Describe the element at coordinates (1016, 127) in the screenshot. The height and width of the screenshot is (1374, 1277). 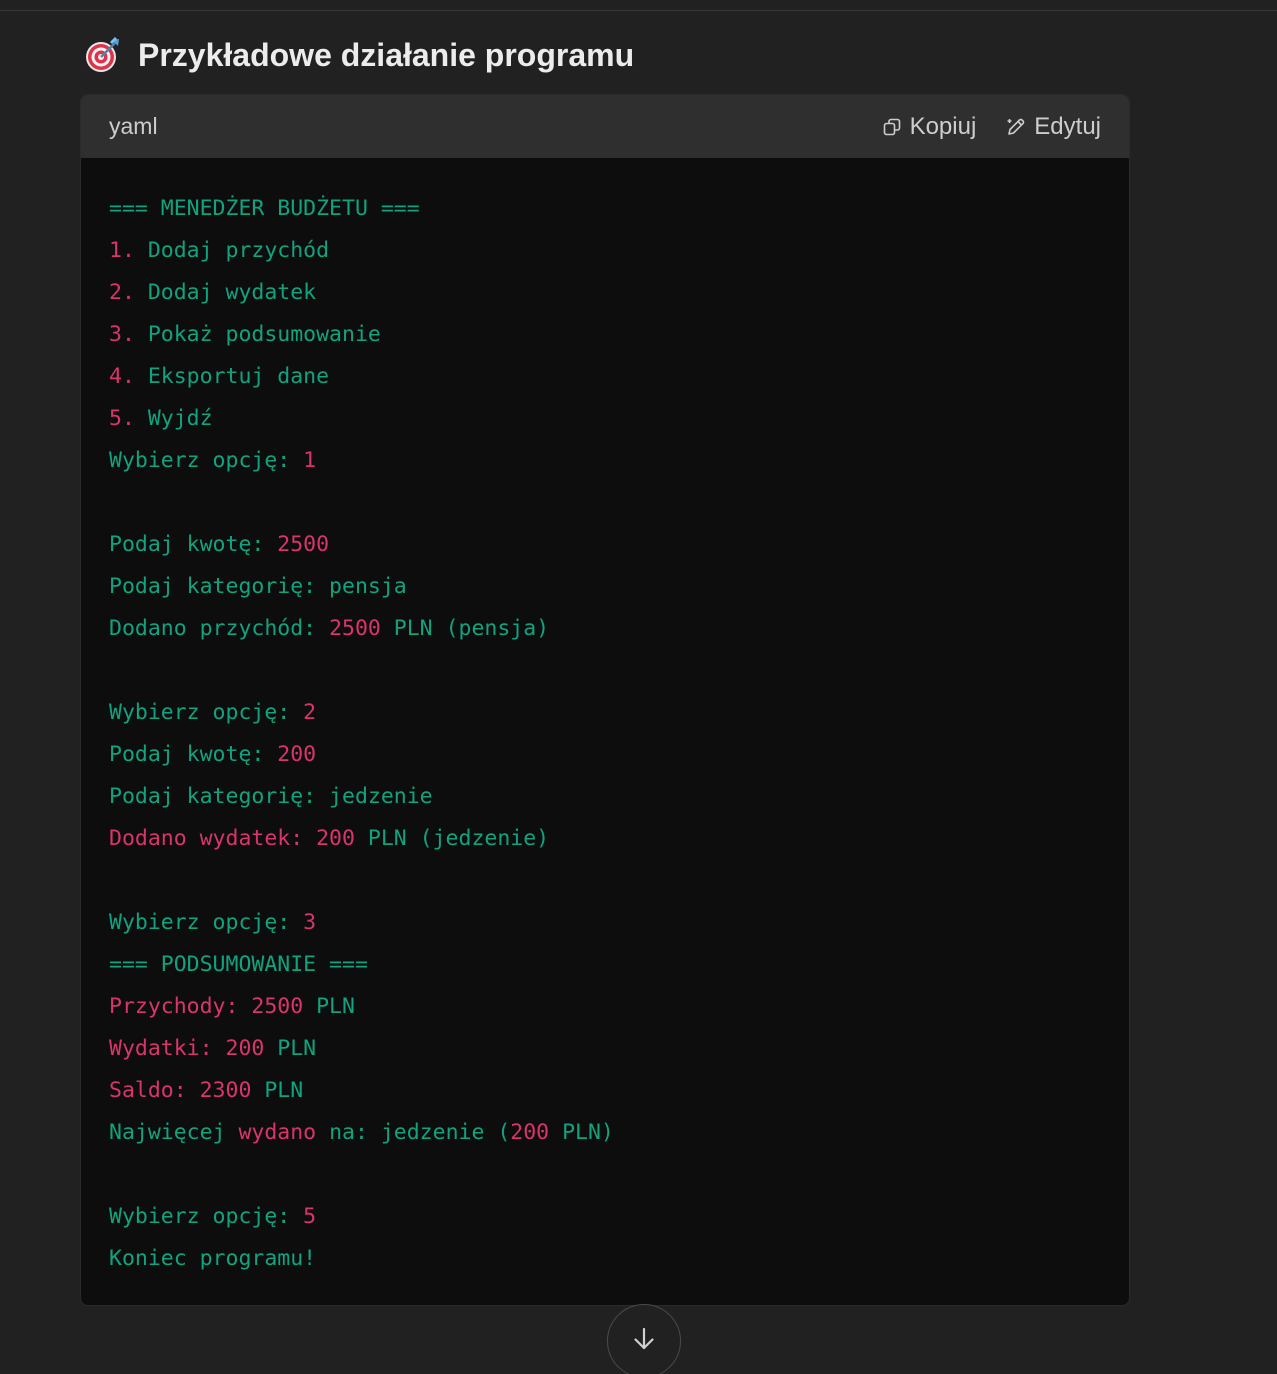
I see `pencil-icon` at that location.